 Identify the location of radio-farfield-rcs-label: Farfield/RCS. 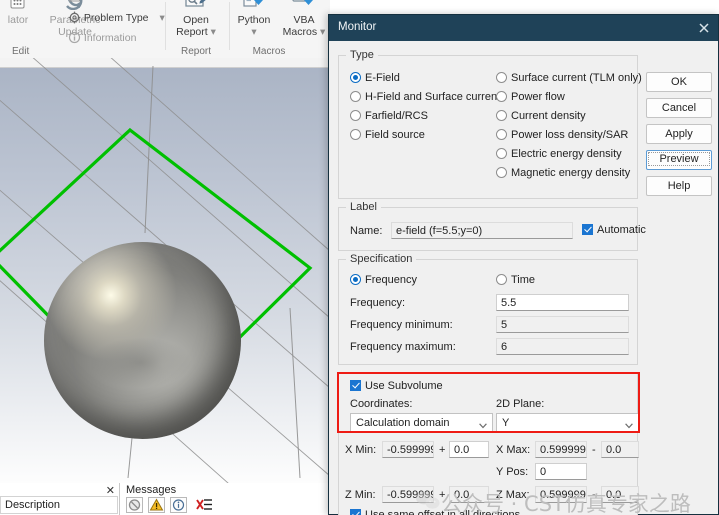
(396, 116).